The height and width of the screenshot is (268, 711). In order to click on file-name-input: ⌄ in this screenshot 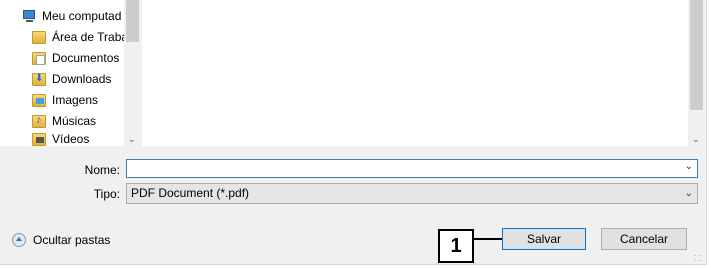, I will do `click(412, 168)`.